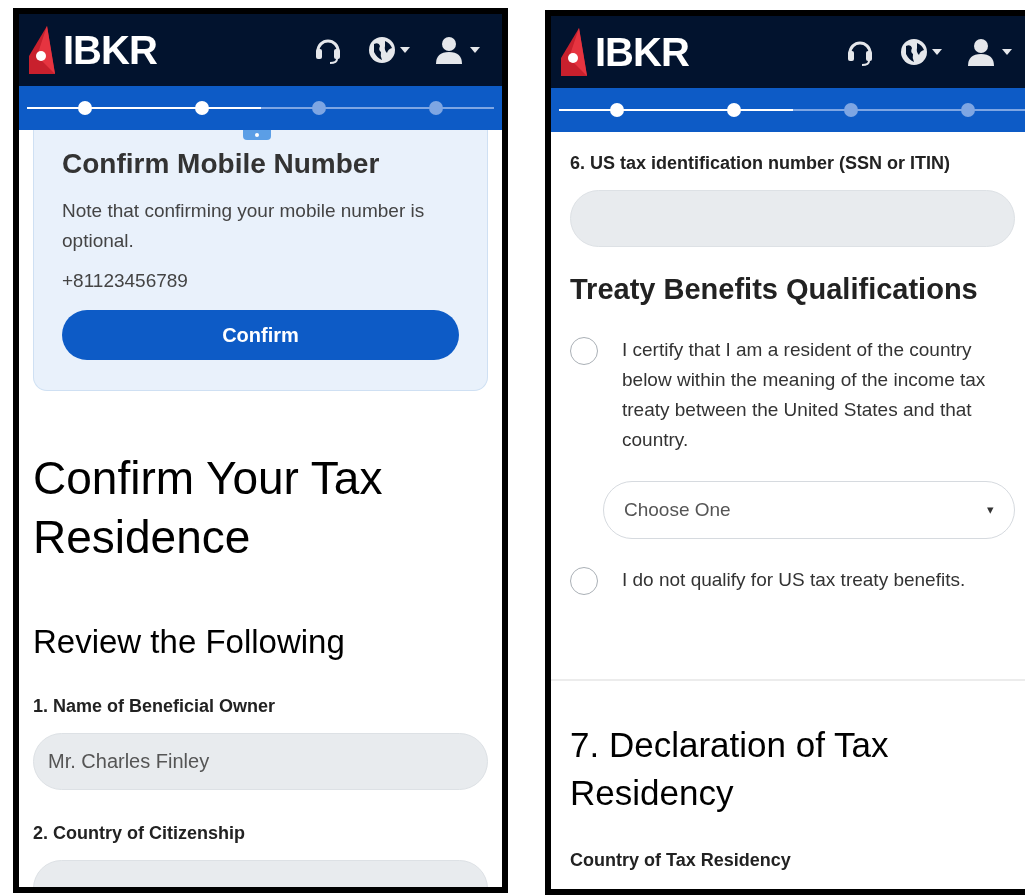 The height and width of the screenshot is (895, 1025). I want to click on country-dropdown: Choose One ▾, so click(809, 510).